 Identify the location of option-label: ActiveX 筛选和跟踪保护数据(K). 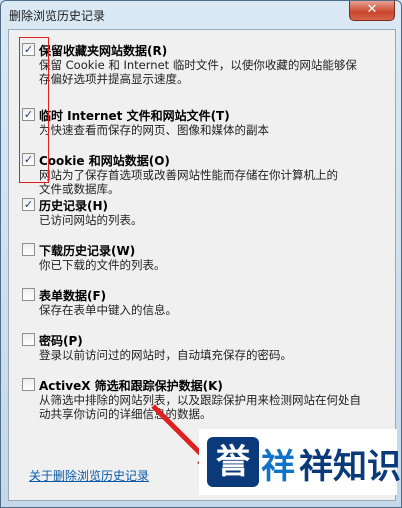
(131, 385).